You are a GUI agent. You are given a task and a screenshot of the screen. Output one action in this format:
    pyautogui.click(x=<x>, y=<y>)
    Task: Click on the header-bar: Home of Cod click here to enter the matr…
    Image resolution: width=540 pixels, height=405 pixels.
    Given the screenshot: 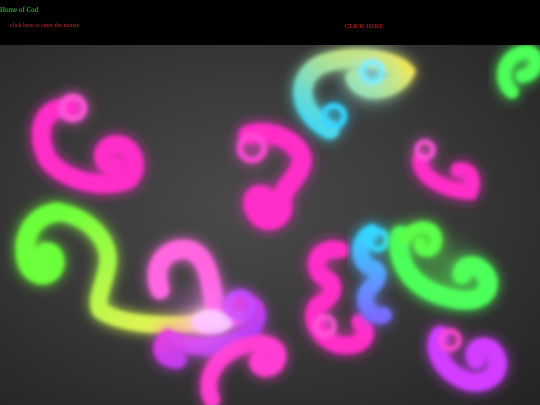 What is the action you would take?
    pyautogui.click(x=270, y=22)
    